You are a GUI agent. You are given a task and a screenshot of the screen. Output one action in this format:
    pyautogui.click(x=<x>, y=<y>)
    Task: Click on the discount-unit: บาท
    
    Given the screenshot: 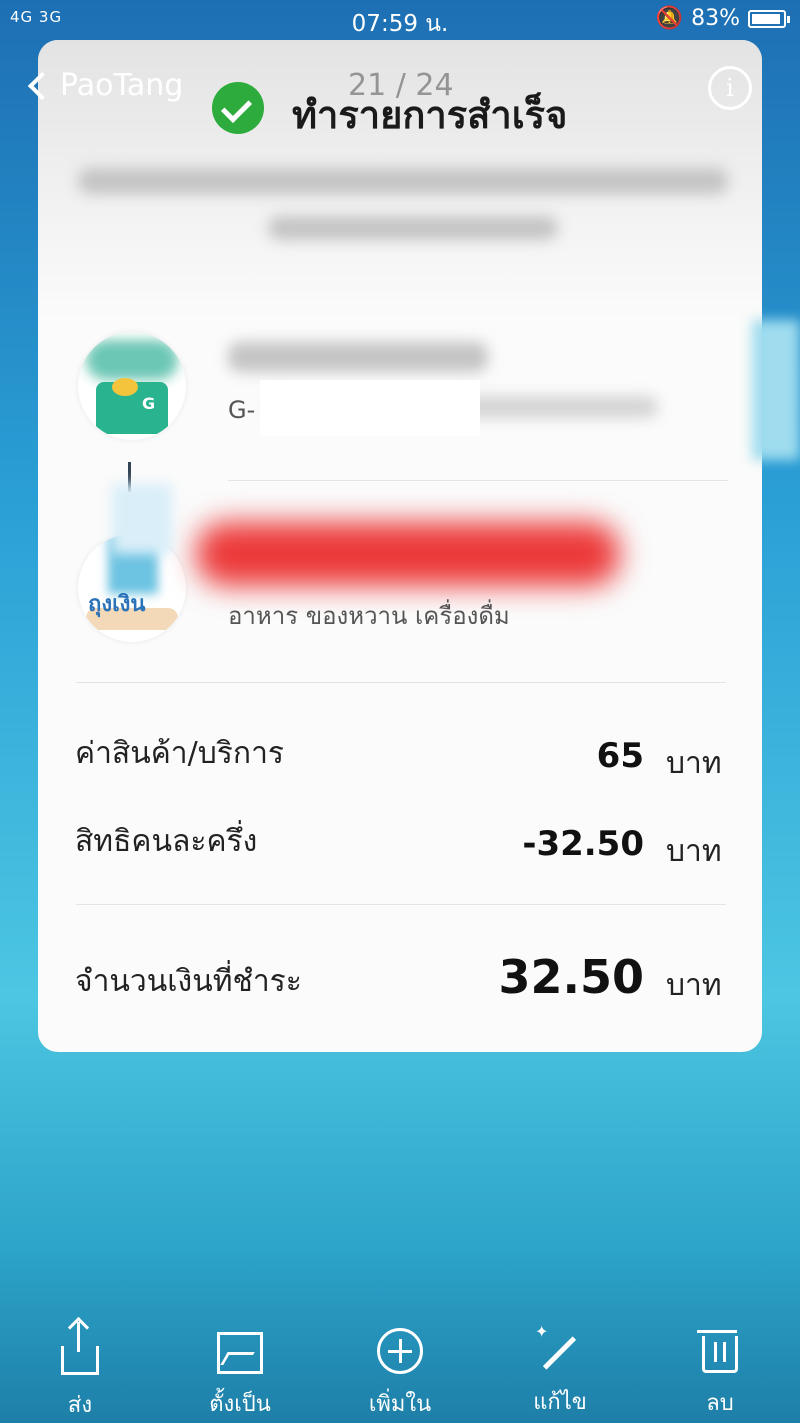 What is the action you would take?
    pyautogui.click(x=694, y=851)
    